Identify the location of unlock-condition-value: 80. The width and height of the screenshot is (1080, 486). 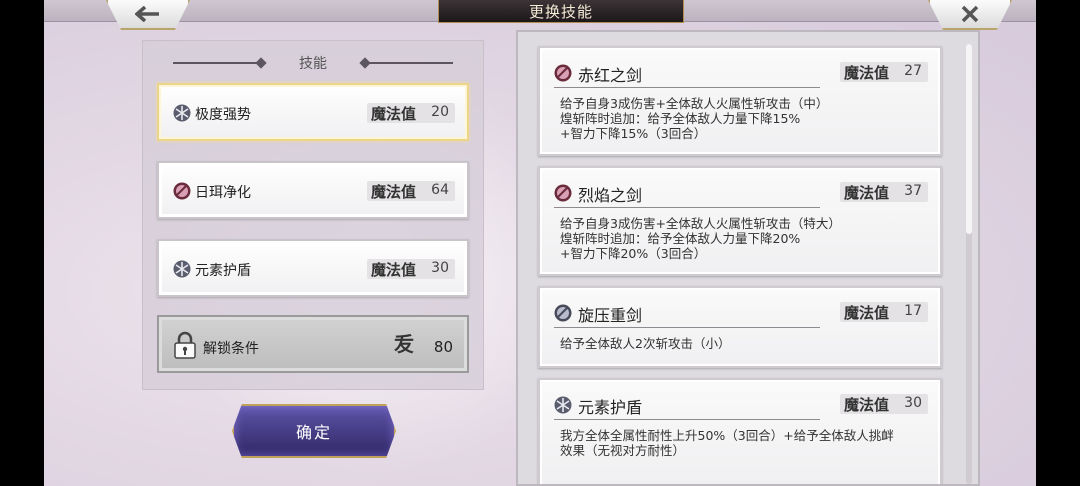
(443, 347).